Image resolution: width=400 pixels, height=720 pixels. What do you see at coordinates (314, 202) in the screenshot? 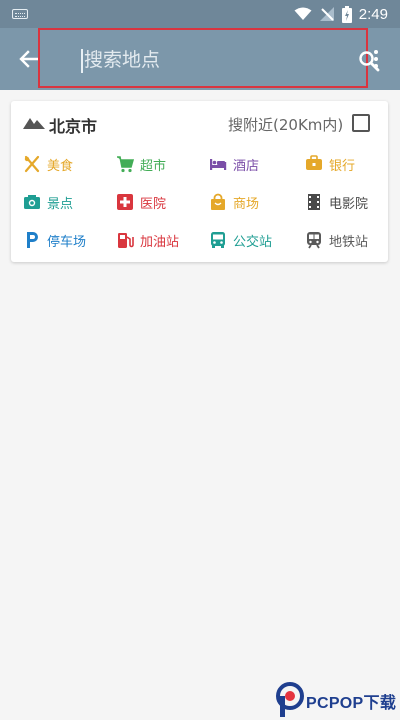
I see `film-icon` at bounding box center [314, 202].